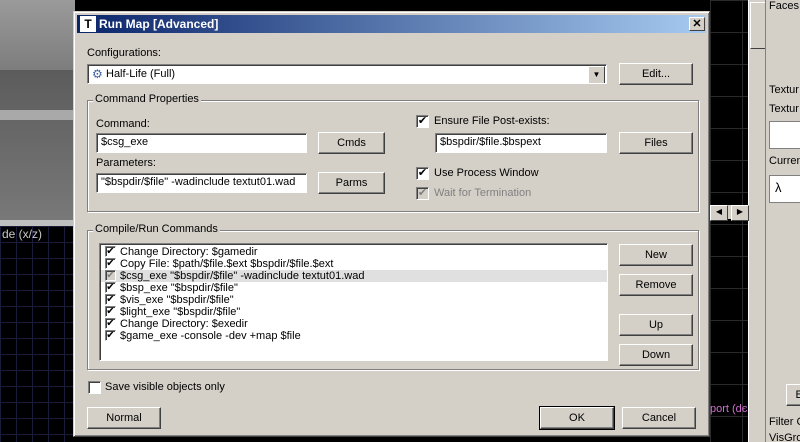  Describe the element at coordinates (354, 312) in the screenshot. I see `list-item: ✔ $light_exe "$bspdir/$file"` at that location.